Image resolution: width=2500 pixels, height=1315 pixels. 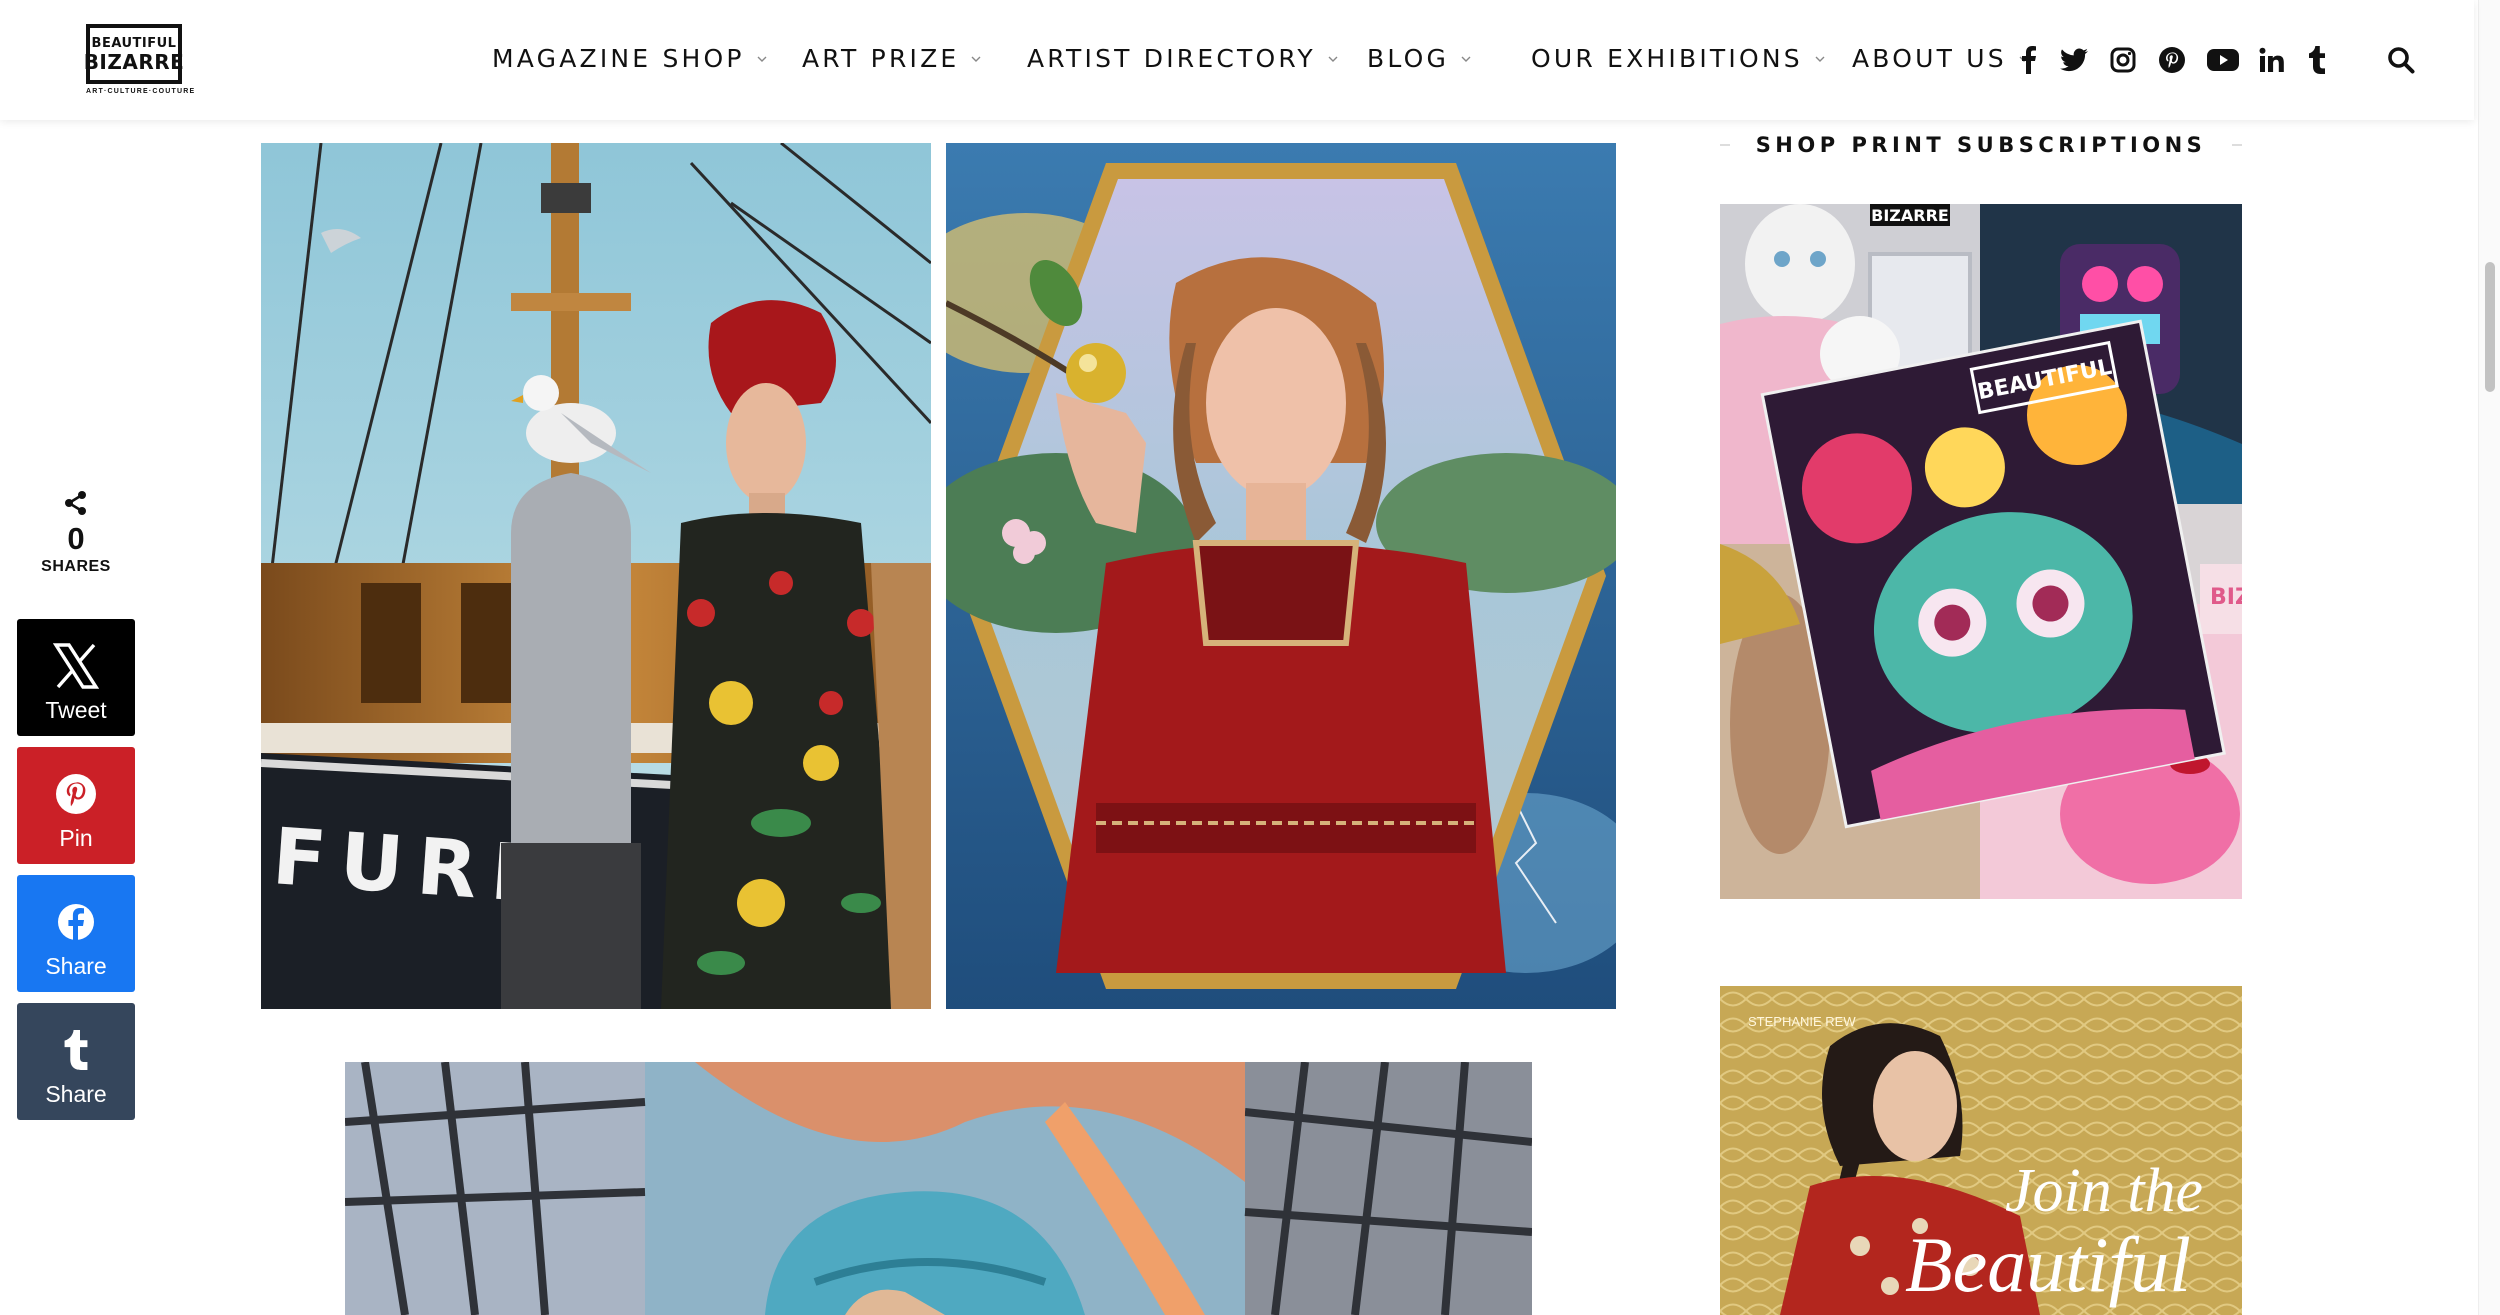 I want to click on nav-about-us: ABOUT US, so click(x=1941, y=58).